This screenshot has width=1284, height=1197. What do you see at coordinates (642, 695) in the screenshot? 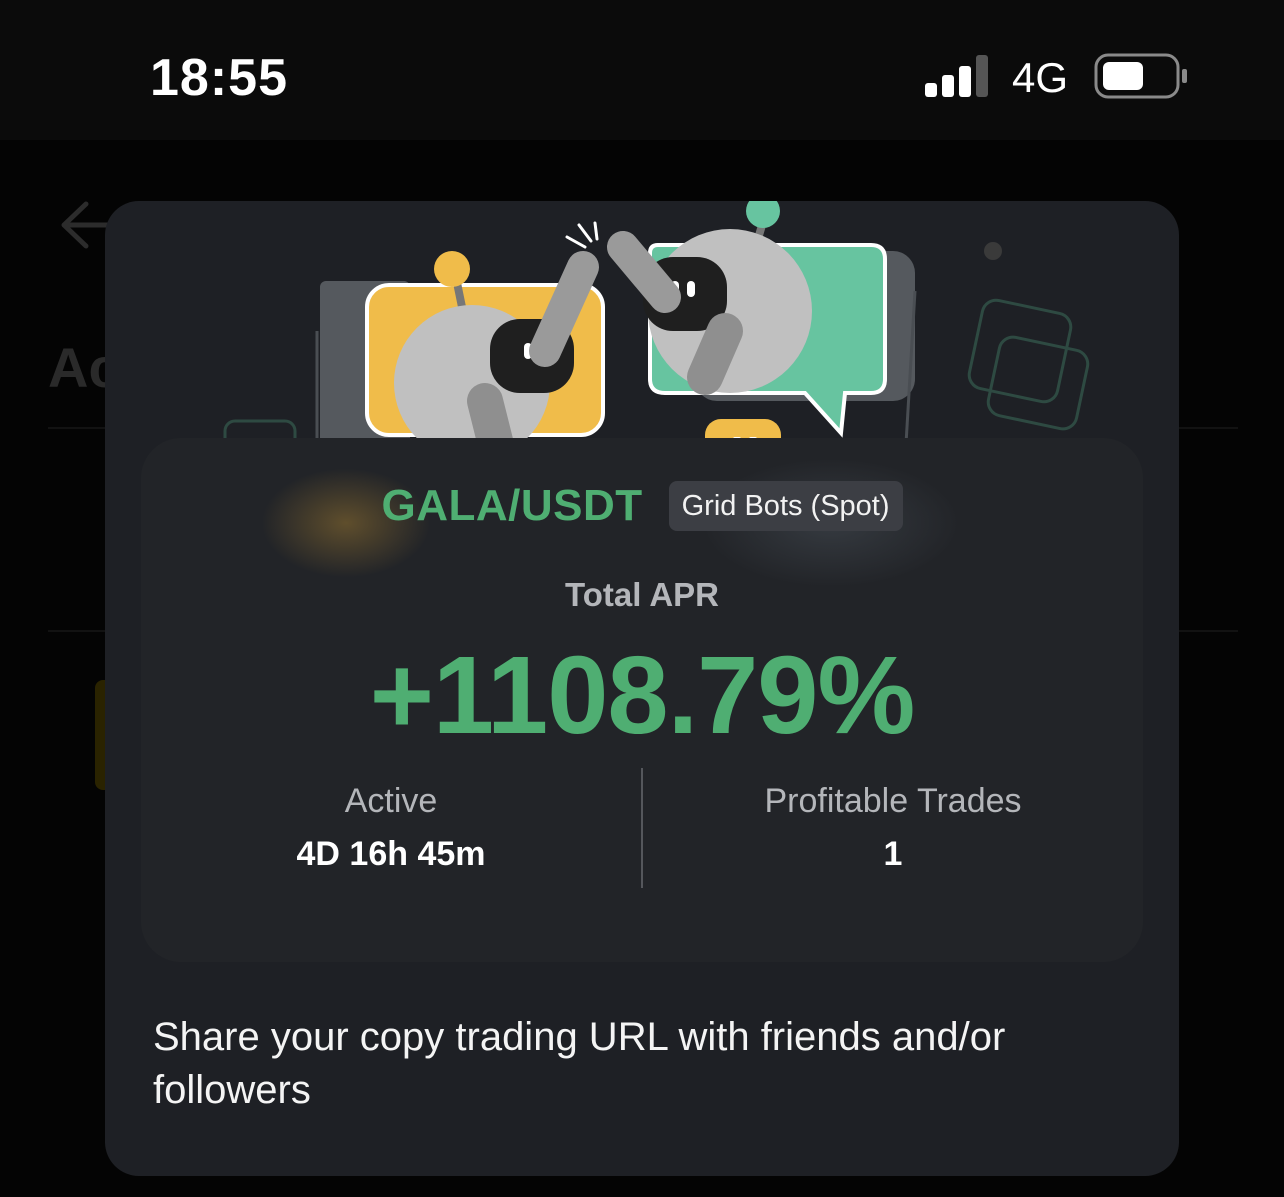
I see `apr-value: +1108.79%` at bounding box center [642, 695].